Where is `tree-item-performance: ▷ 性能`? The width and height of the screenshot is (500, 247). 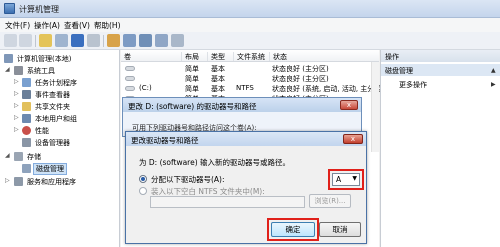
tree-item-performance: ▷ 性能 is located at coordinates (60, 130).